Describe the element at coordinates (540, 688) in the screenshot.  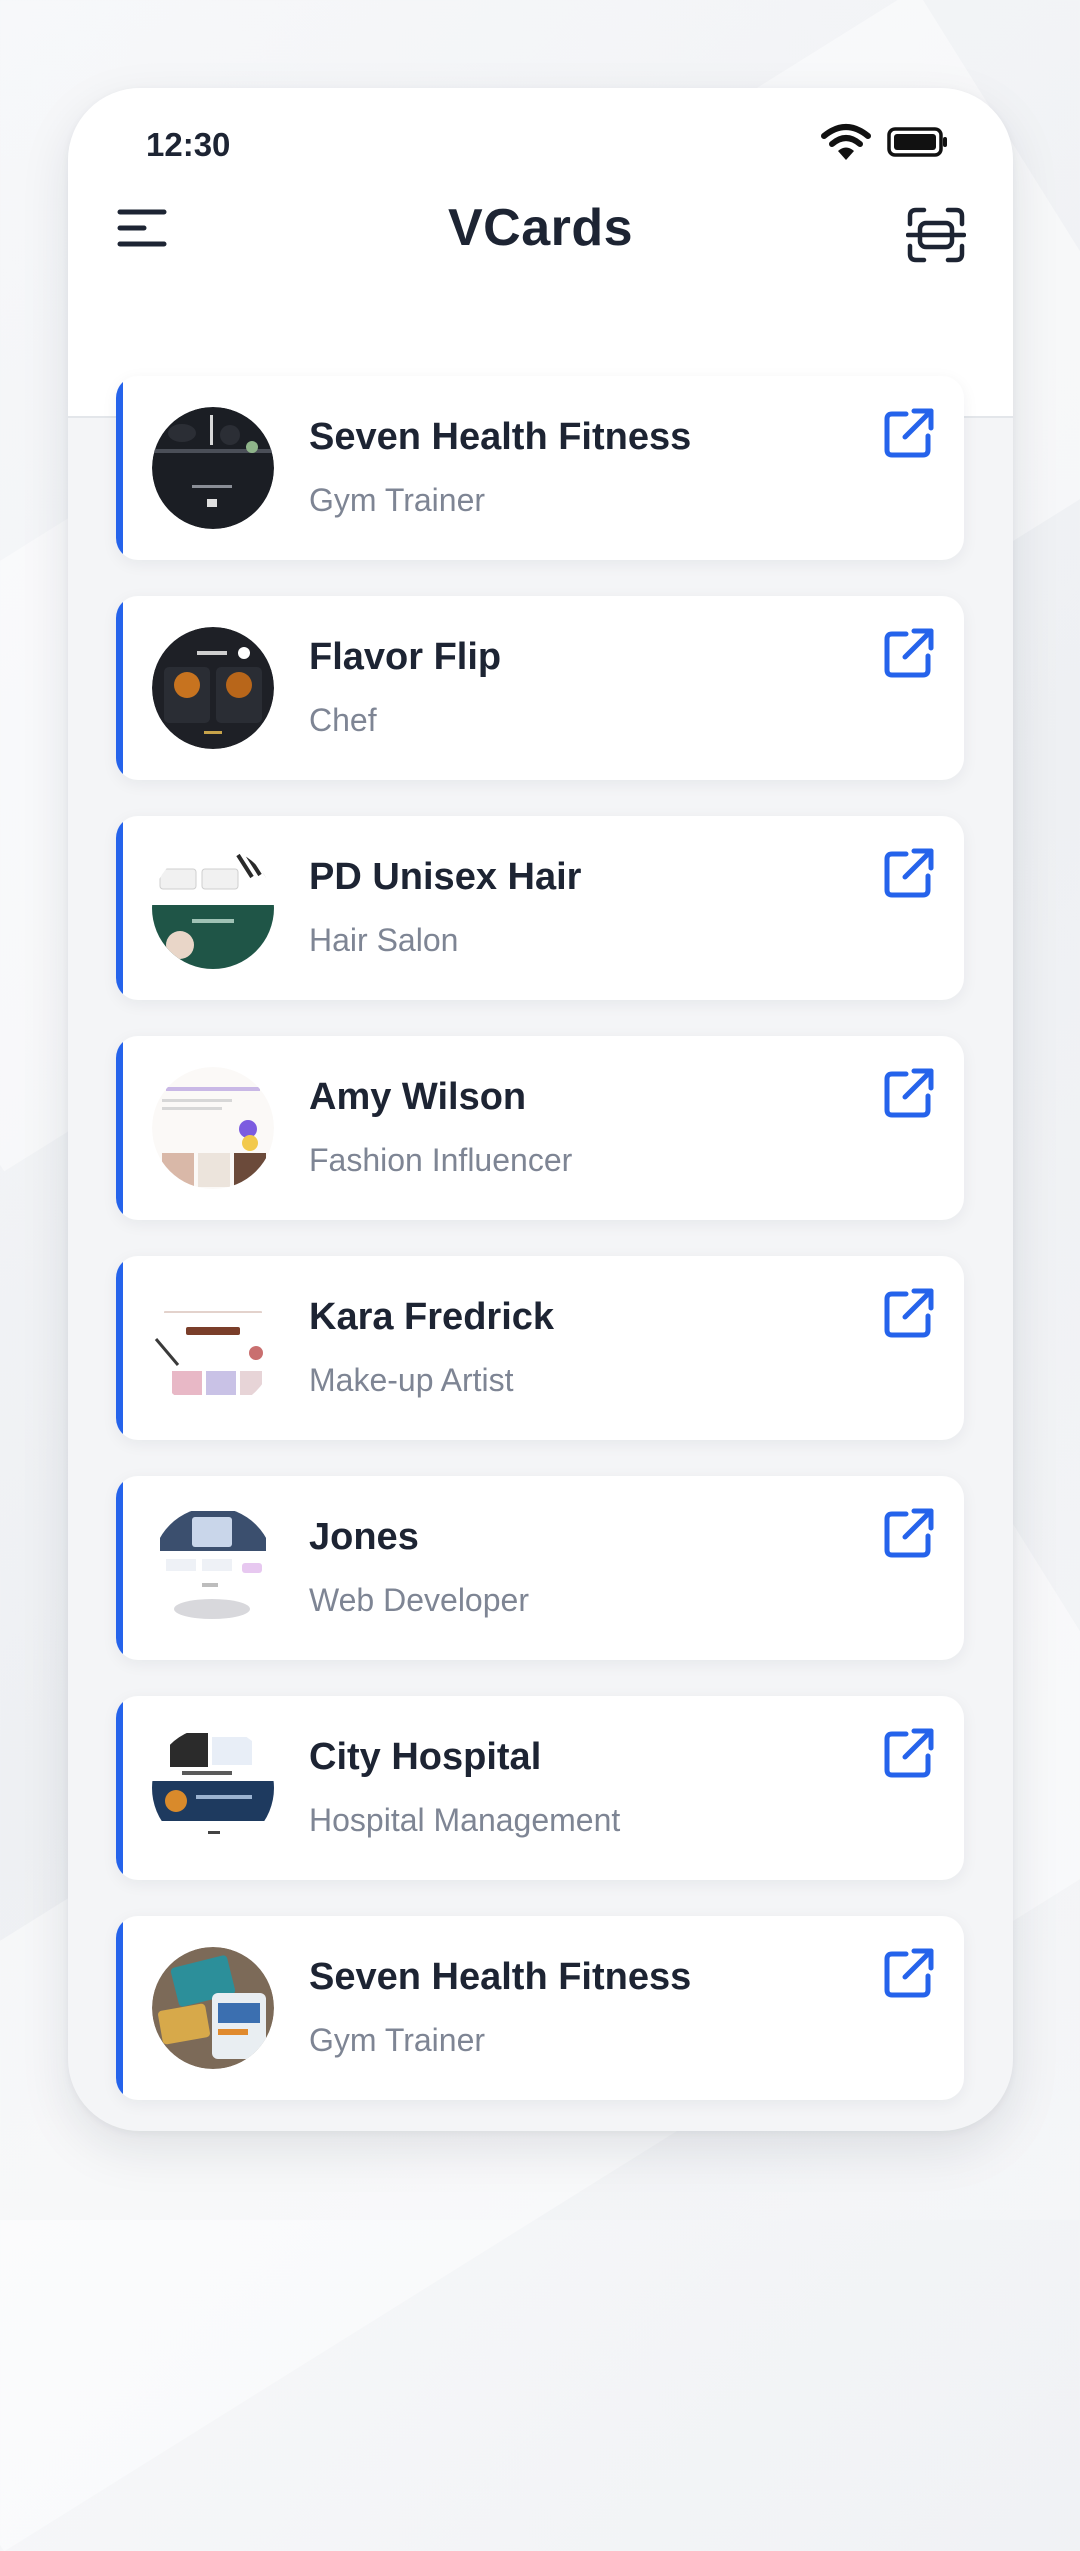
I see `vcard-item: Flavor Flip Chef` at that location.